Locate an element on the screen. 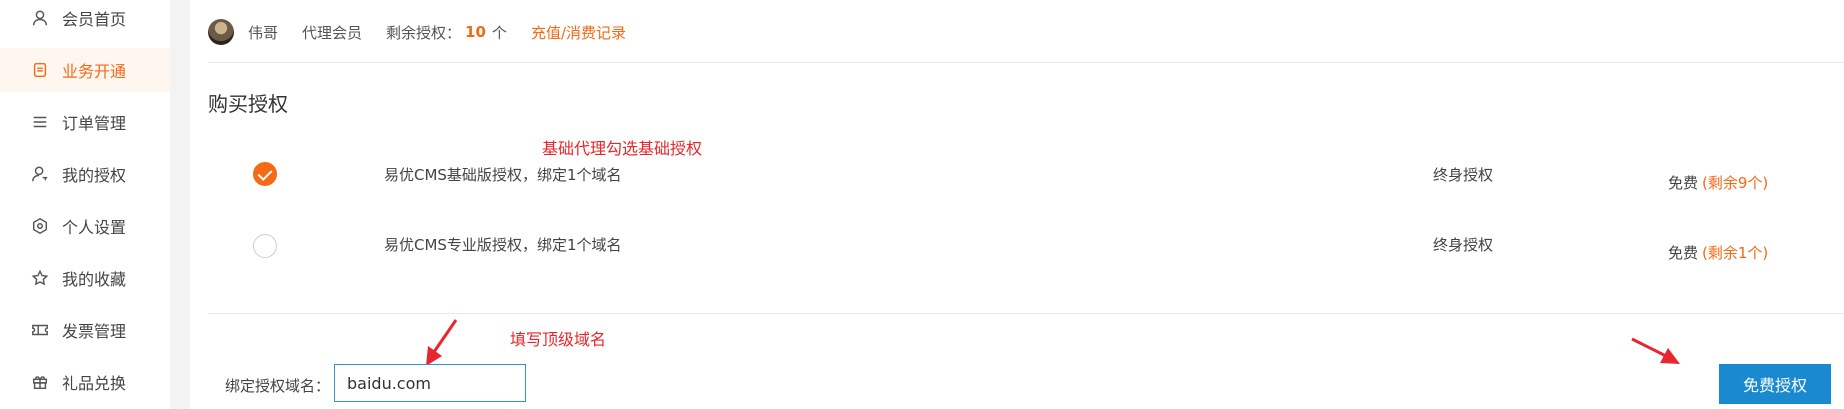  sidebar-item-member-home: 会员首页 is located at coordinates (85, 20).